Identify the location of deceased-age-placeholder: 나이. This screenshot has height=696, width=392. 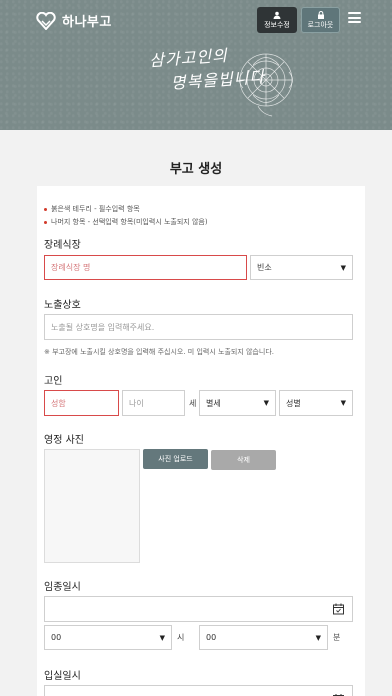
(136, 403).